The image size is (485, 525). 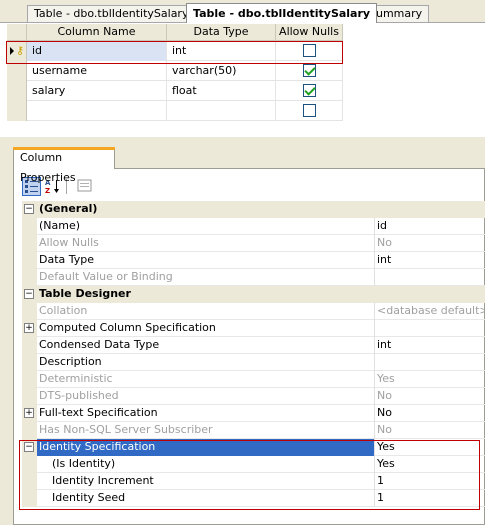 I want to click on category-label: Table Designer, so click(x=85, y=293).